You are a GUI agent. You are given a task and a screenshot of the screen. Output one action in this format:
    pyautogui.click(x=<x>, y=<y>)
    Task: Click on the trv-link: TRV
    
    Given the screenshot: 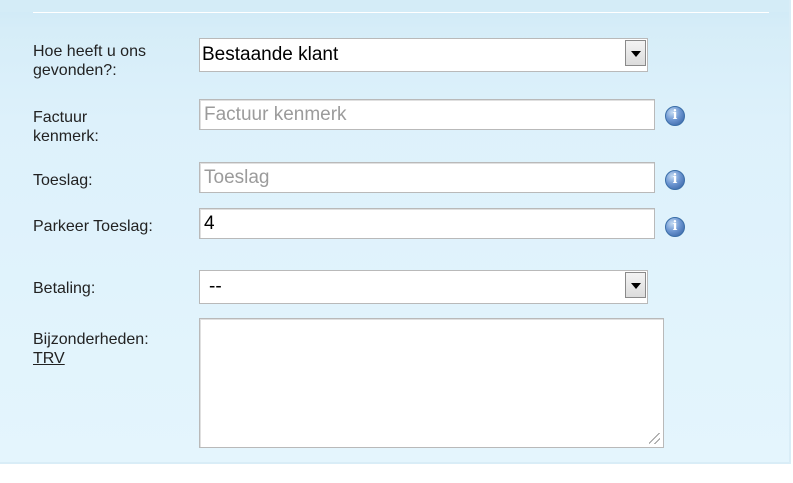 What is the action you would take?
    pyautogui.click(x=49, y=358)
    